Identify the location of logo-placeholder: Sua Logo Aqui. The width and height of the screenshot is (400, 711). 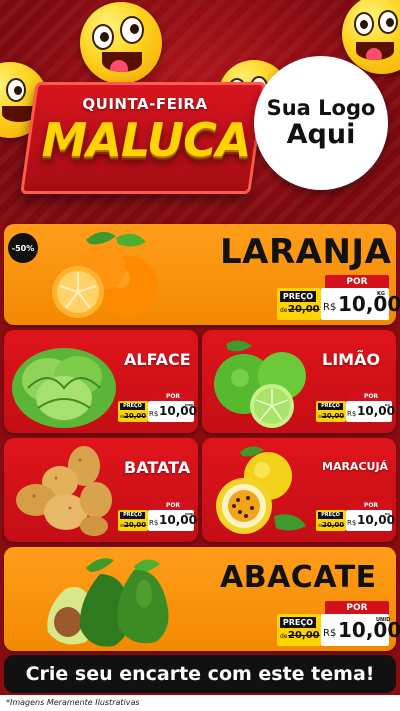
(321, 123).